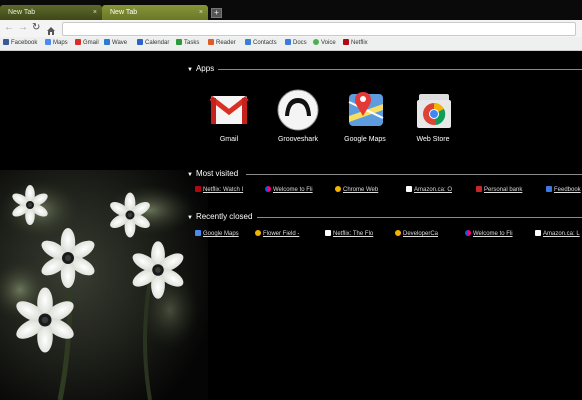  I want to click on site-label: Netflix: The Flo, so click(353, 234).